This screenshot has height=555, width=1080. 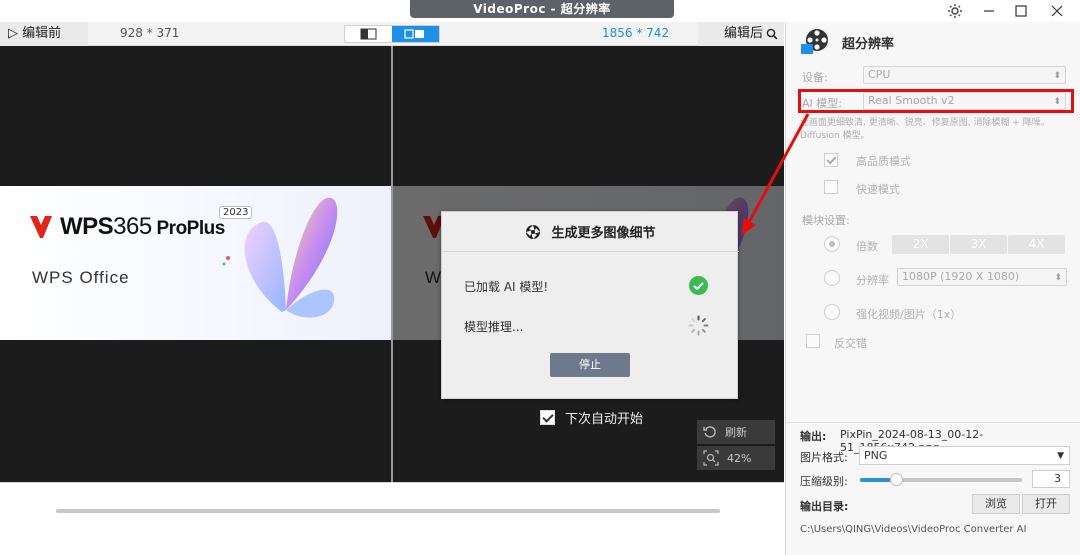 What do you see at coordinates (955, 11) in the screenshot?
I see `settings-icon` at bounding box center [955, 11].